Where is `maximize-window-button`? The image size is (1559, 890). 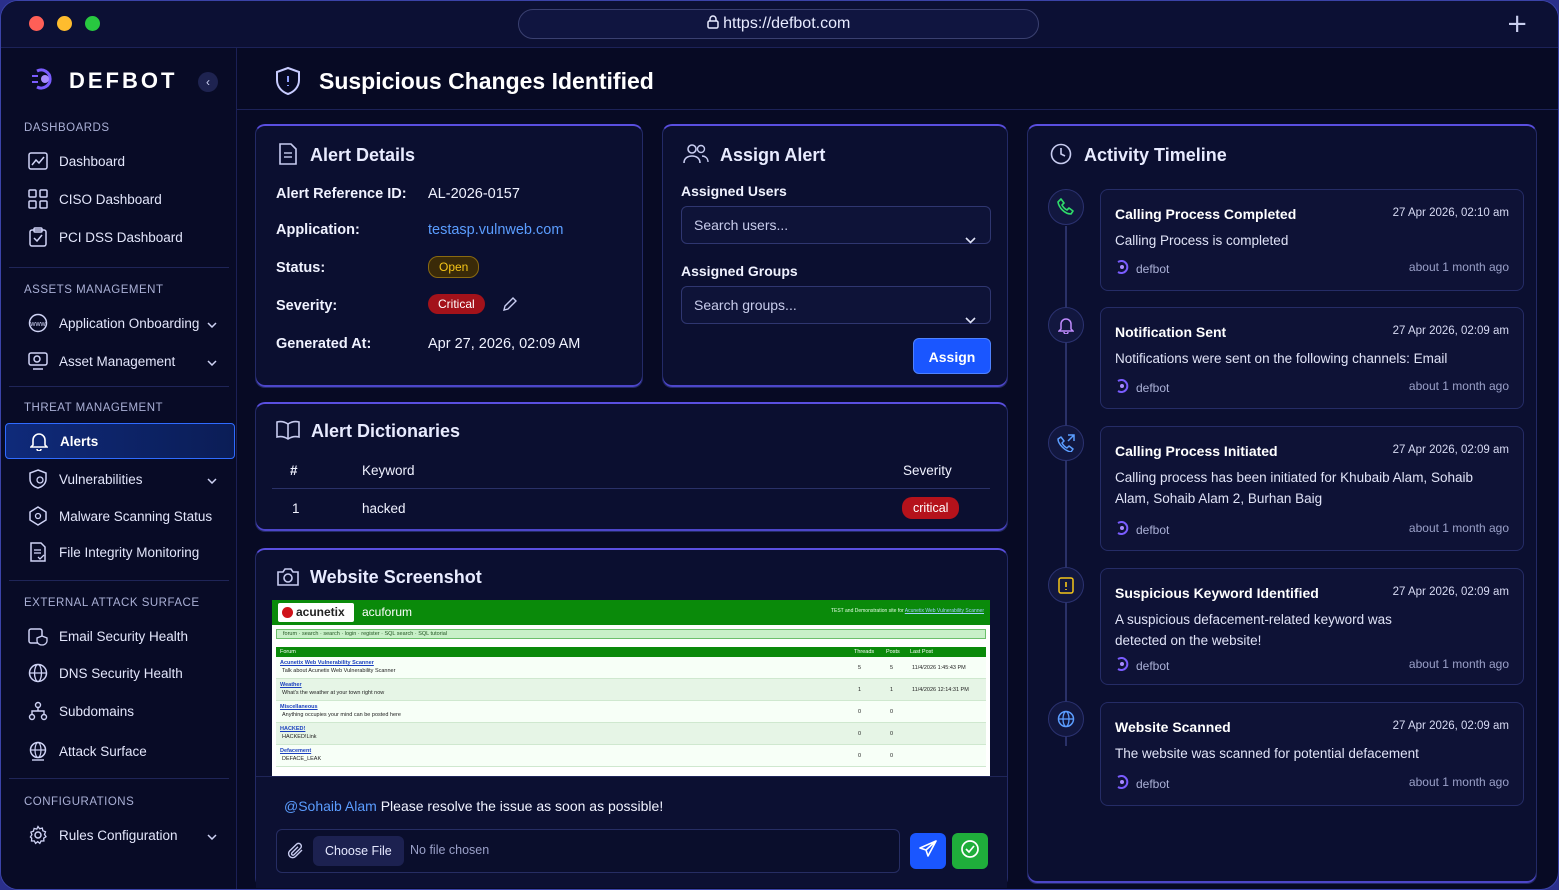
maximize-window-button is located at coordinates (92, 23).